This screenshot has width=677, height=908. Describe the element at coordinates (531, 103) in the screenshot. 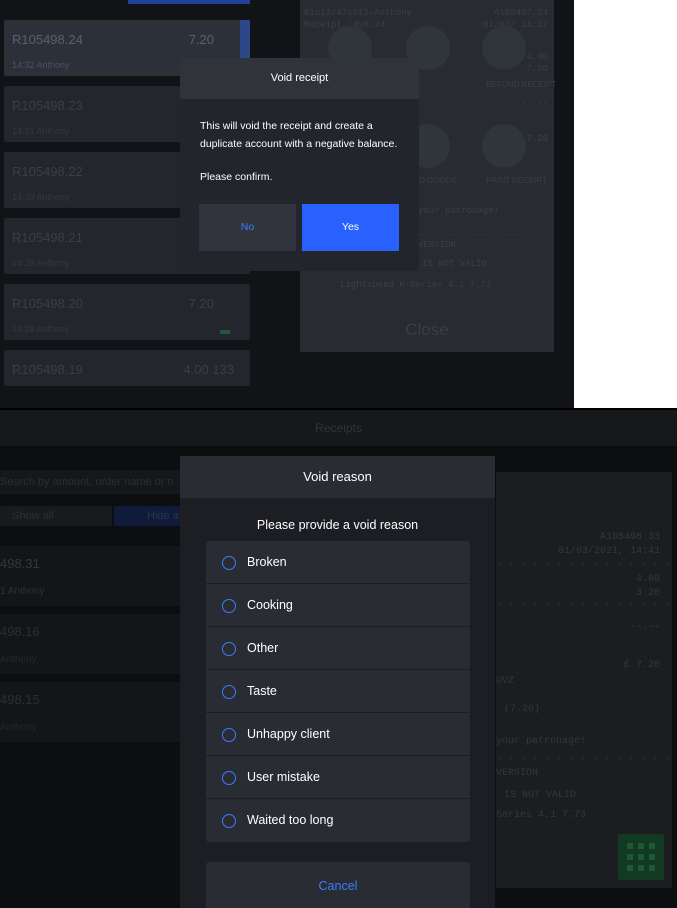

I see `receipt-dashes: -- .--` at that location.